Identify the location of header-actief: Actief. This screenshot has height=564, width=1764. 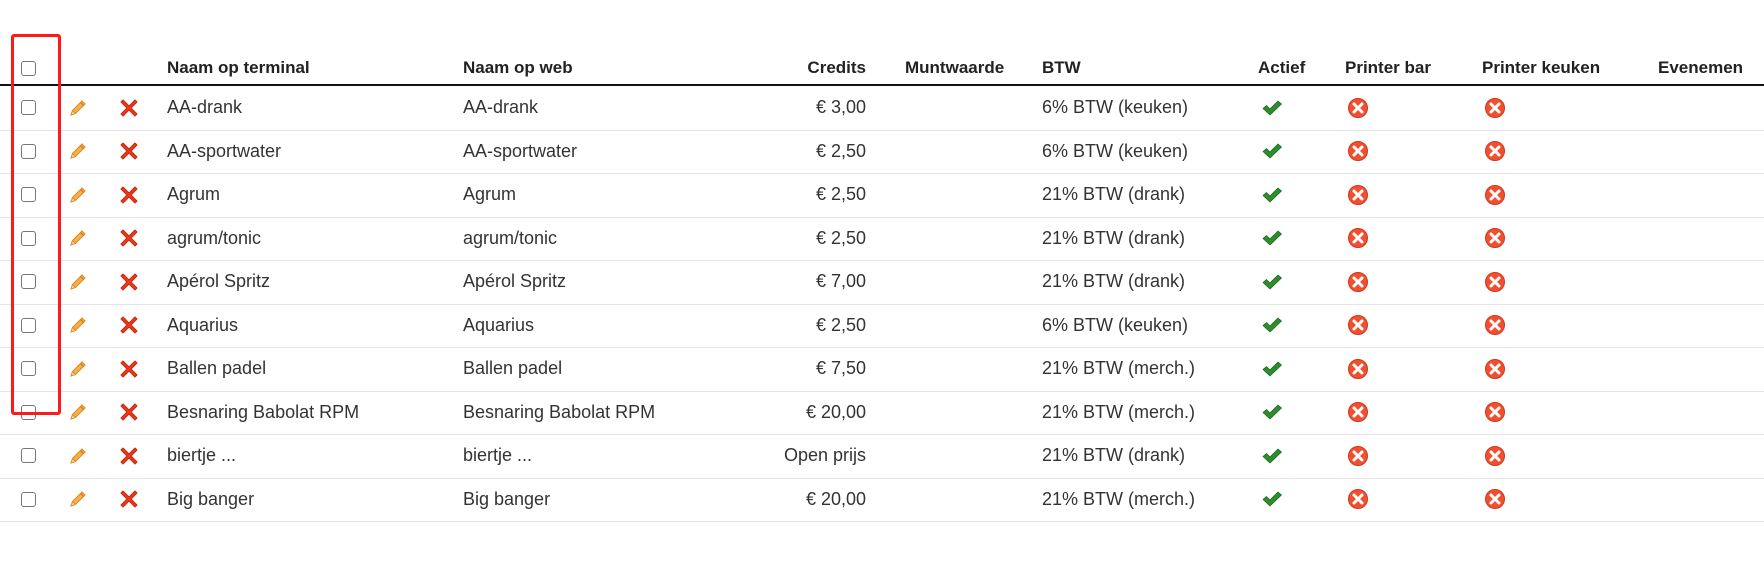
(1293, 68).